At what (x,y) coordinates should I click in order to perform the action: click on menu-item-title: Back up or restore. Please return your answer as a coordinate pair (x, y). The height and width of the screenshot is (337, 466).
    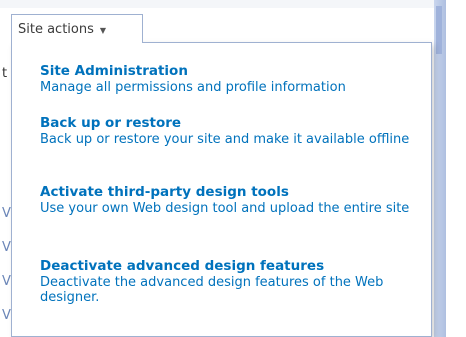
    Looking at the image, I should click on (111, 123).